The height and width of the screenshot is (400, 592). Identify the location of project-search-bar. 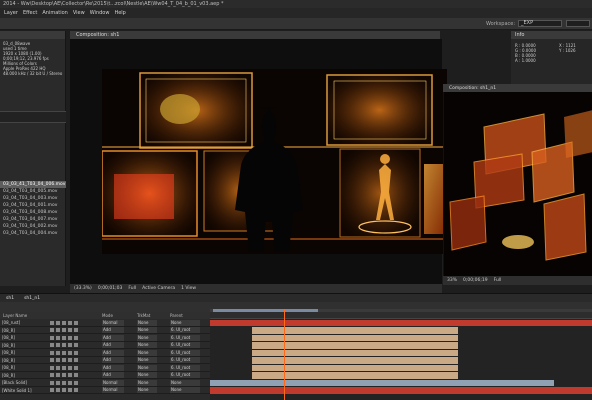
(33, 117).